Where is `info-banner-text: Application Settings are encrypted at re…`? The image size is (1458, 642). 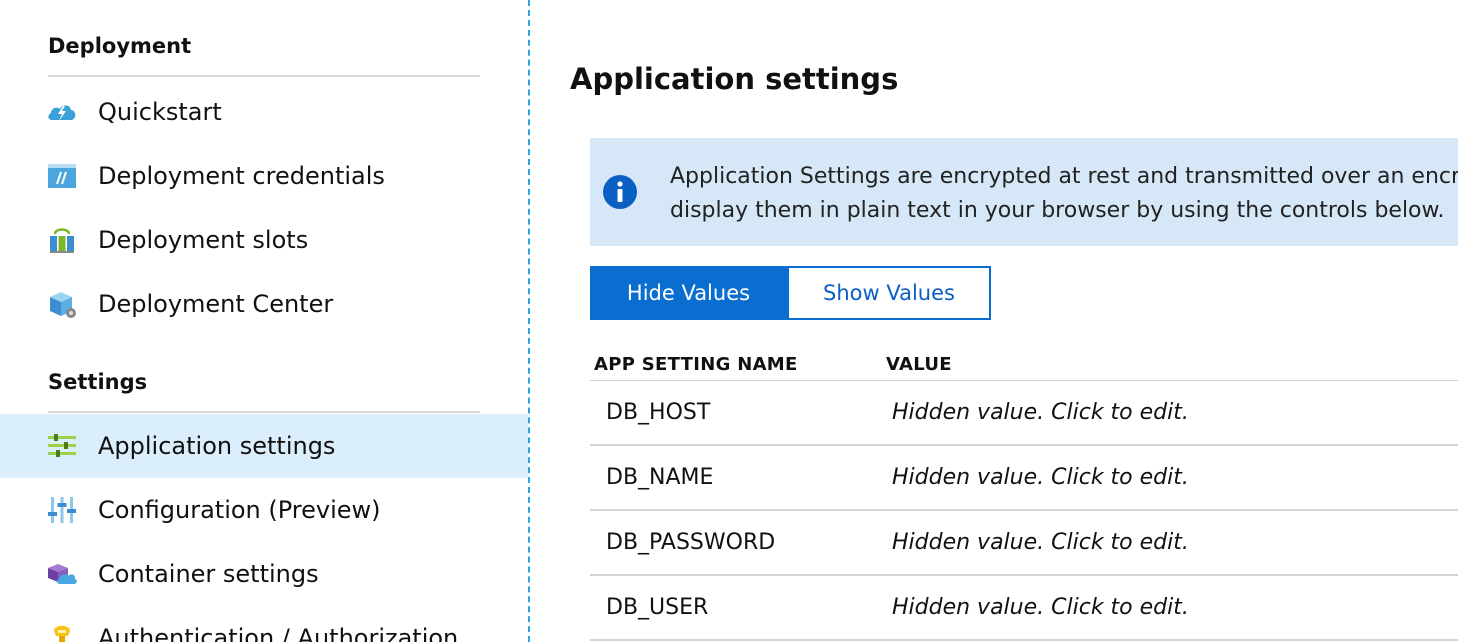
info-banner-text: Application Settings are encrypted at re… is located at coordinates (1064, 193).